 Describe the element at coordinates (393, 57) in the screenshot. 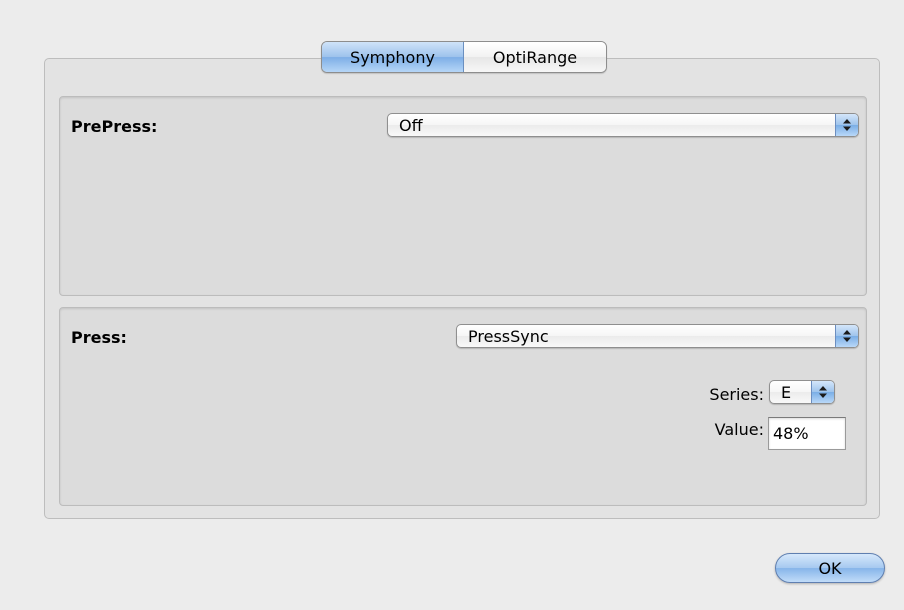

I see `tab-symphony: Symphony` at that location.